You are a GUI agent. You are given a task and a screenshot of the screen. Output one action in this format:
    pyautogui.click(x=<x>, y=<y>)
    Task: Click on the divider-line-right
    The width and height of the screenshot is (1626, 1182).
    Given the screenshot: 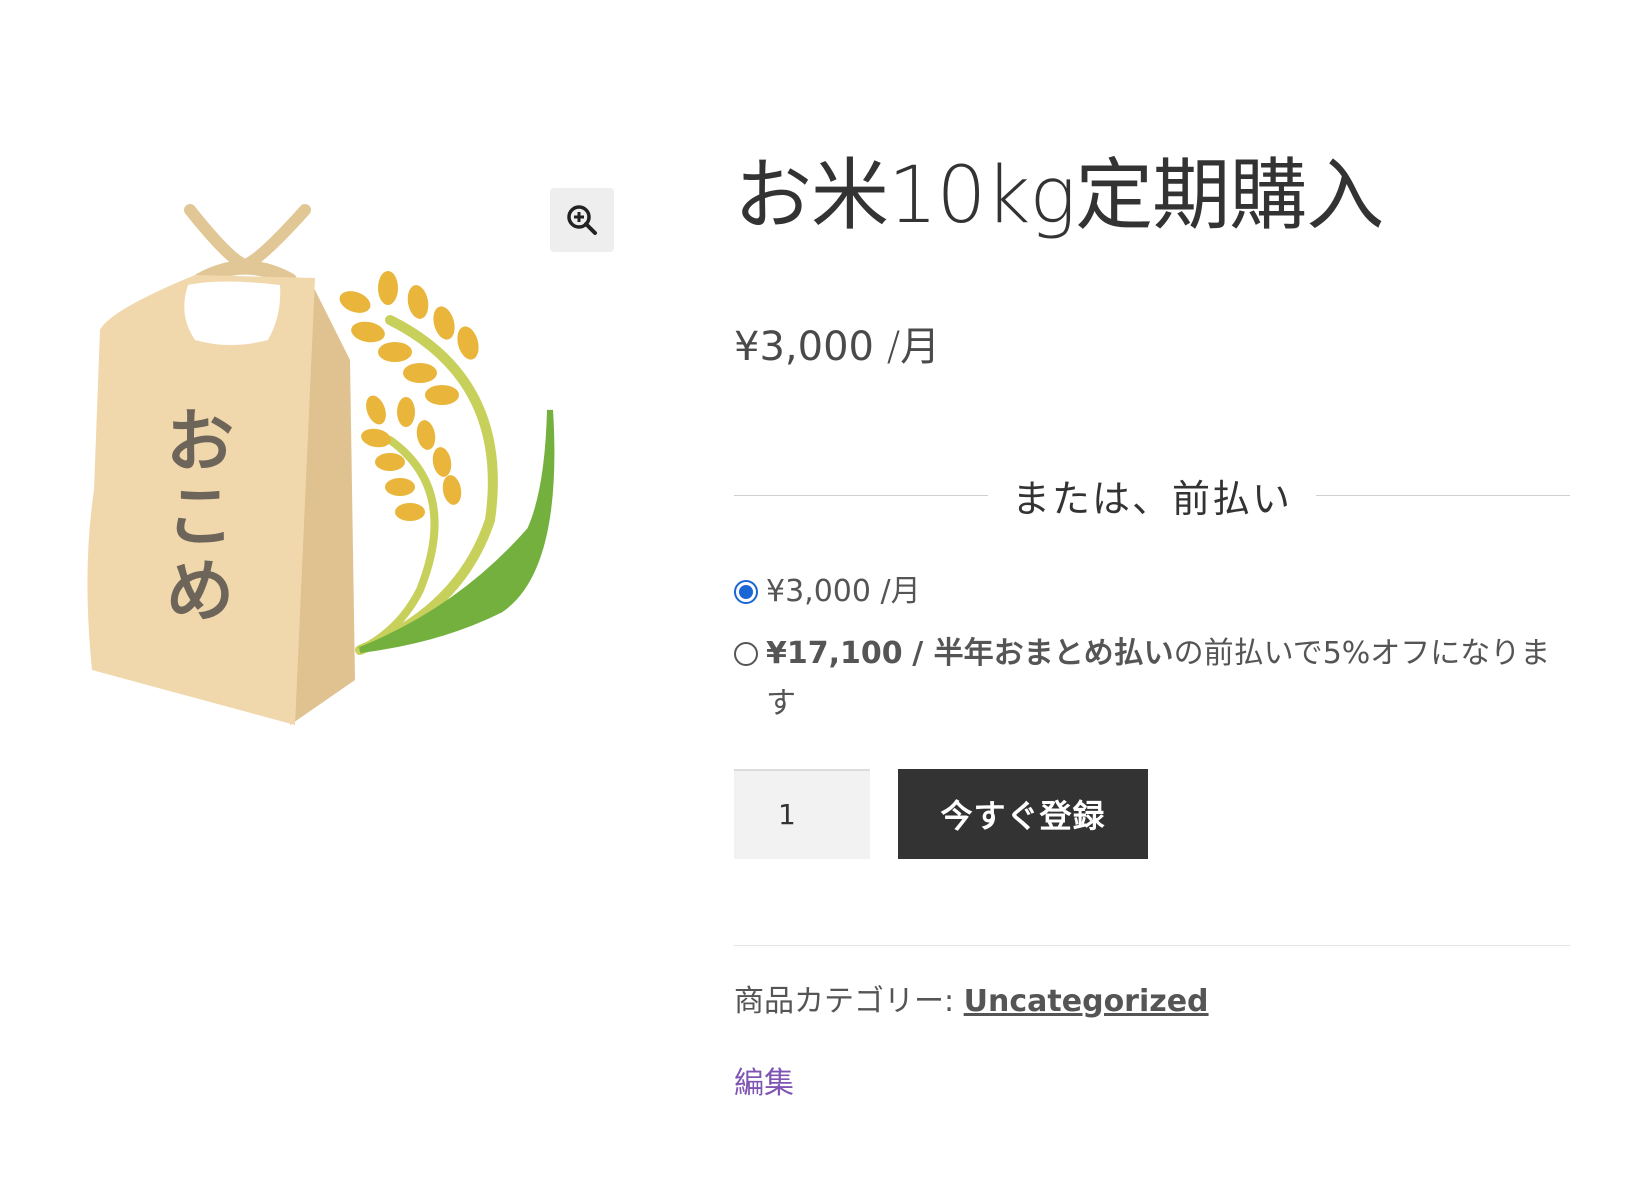 What is the action you would take?
    pyautogui.click(x=1443, y=495)
    